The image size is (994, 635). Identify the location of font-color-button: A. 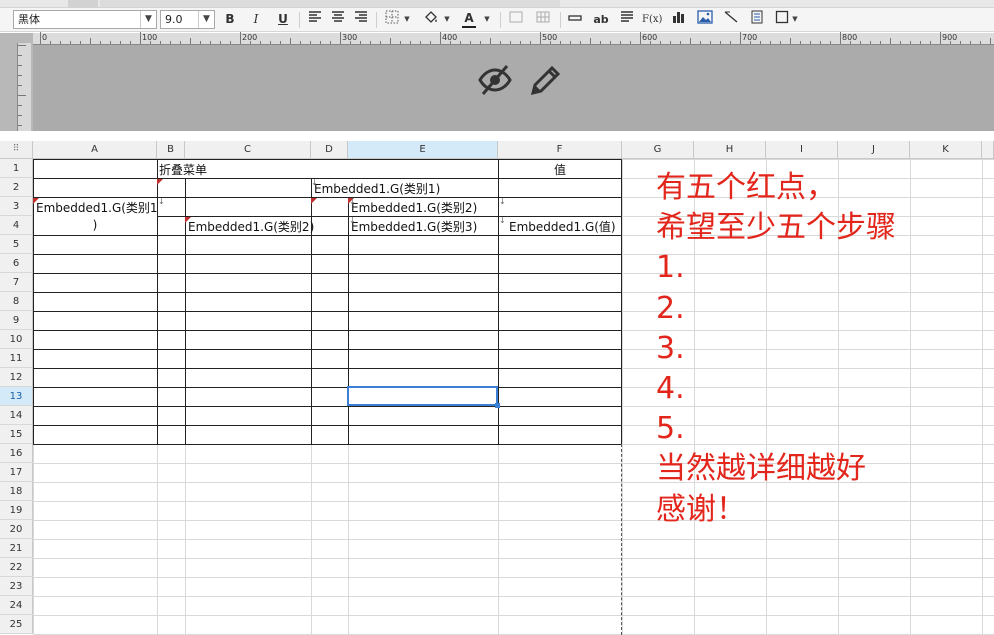
(469, 19).